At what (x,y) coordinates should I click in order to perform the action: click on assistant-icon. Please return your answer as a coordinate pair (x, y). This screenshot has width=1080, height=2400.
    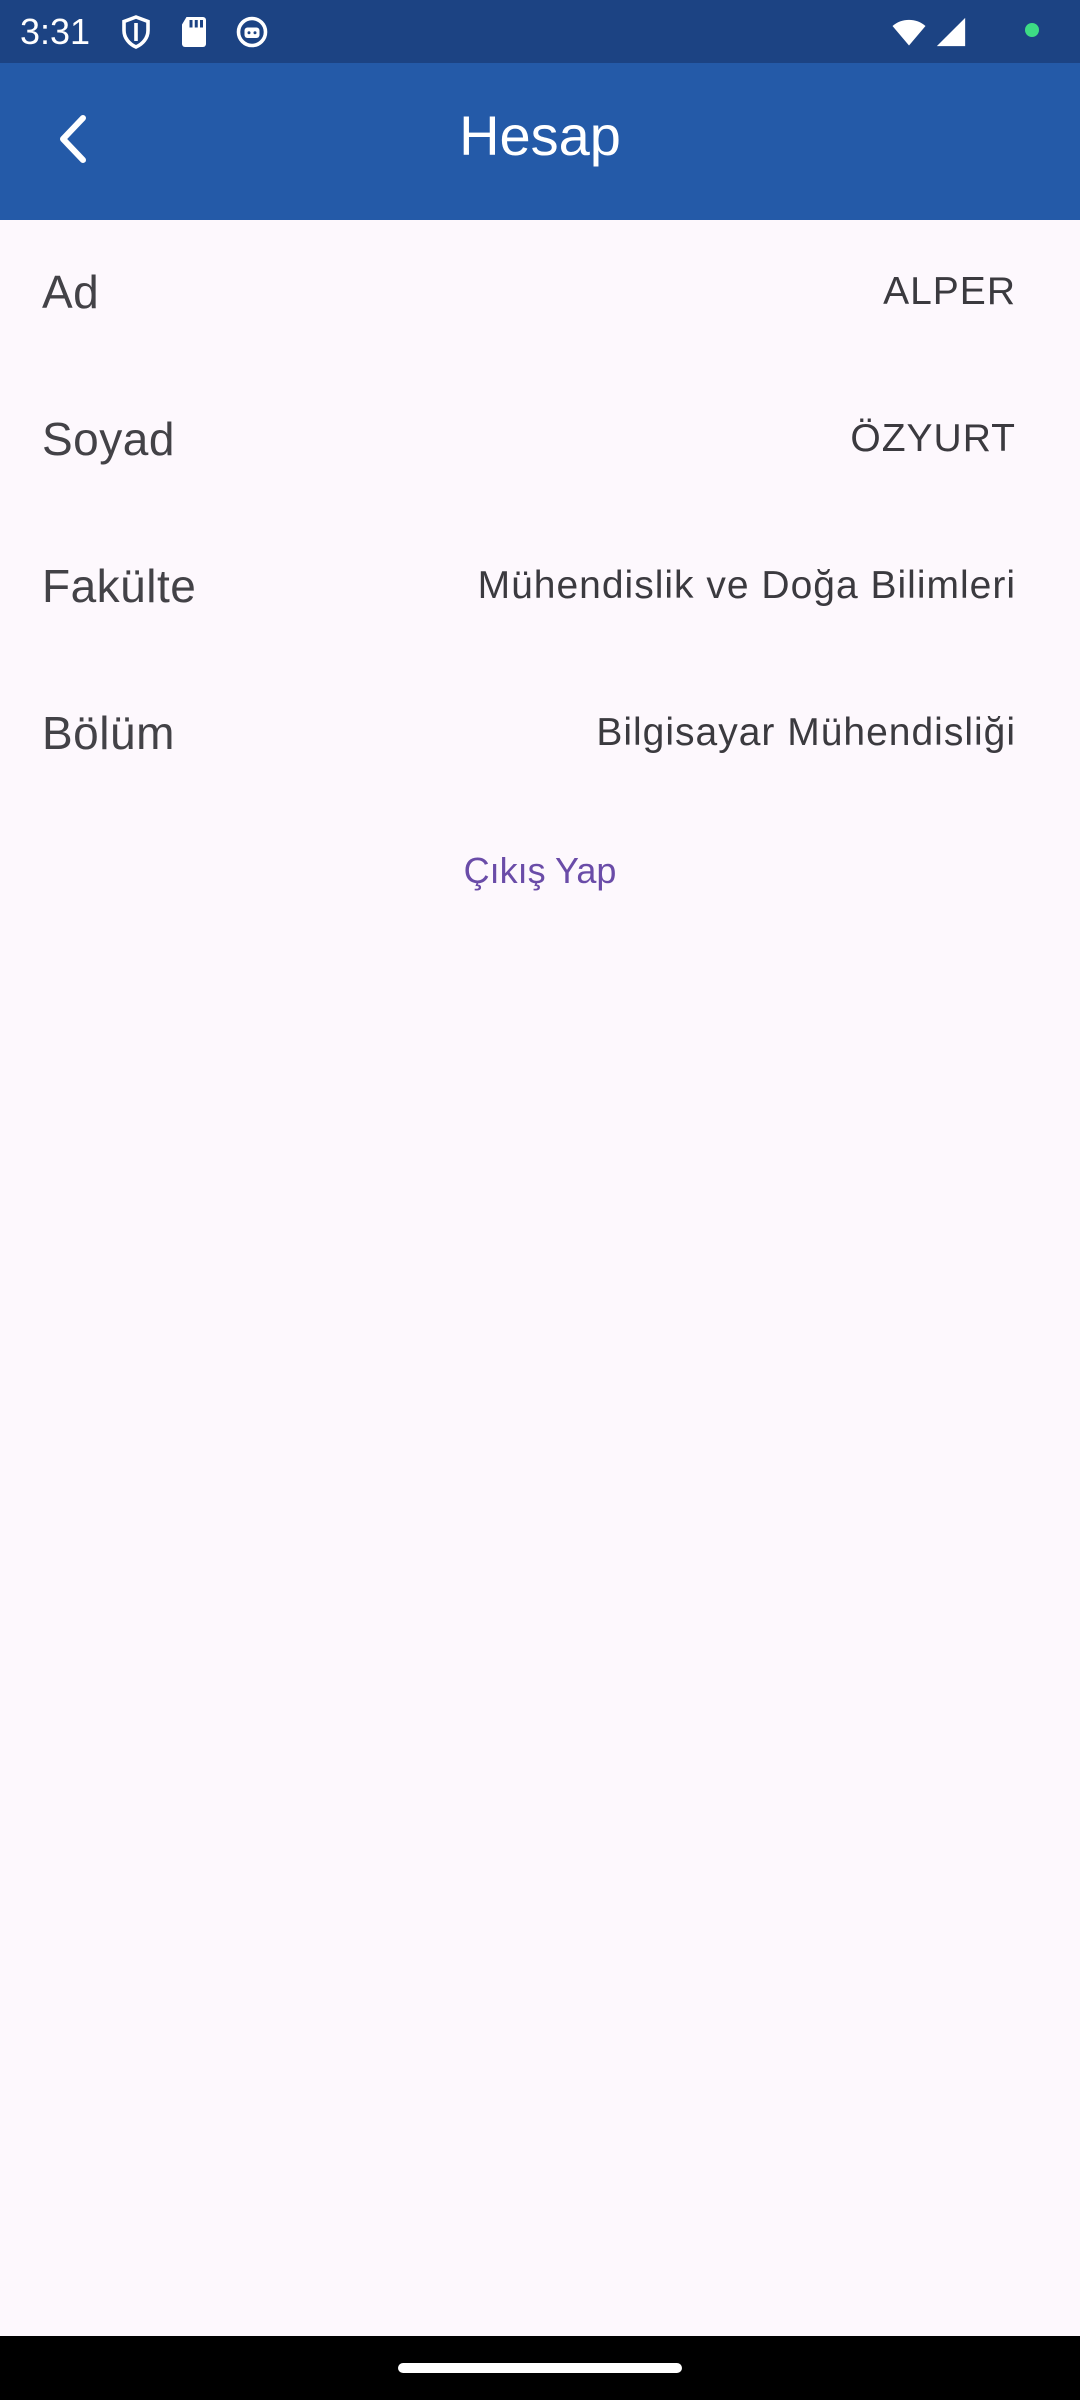
    Looking at the image, I should click on (252, 32).